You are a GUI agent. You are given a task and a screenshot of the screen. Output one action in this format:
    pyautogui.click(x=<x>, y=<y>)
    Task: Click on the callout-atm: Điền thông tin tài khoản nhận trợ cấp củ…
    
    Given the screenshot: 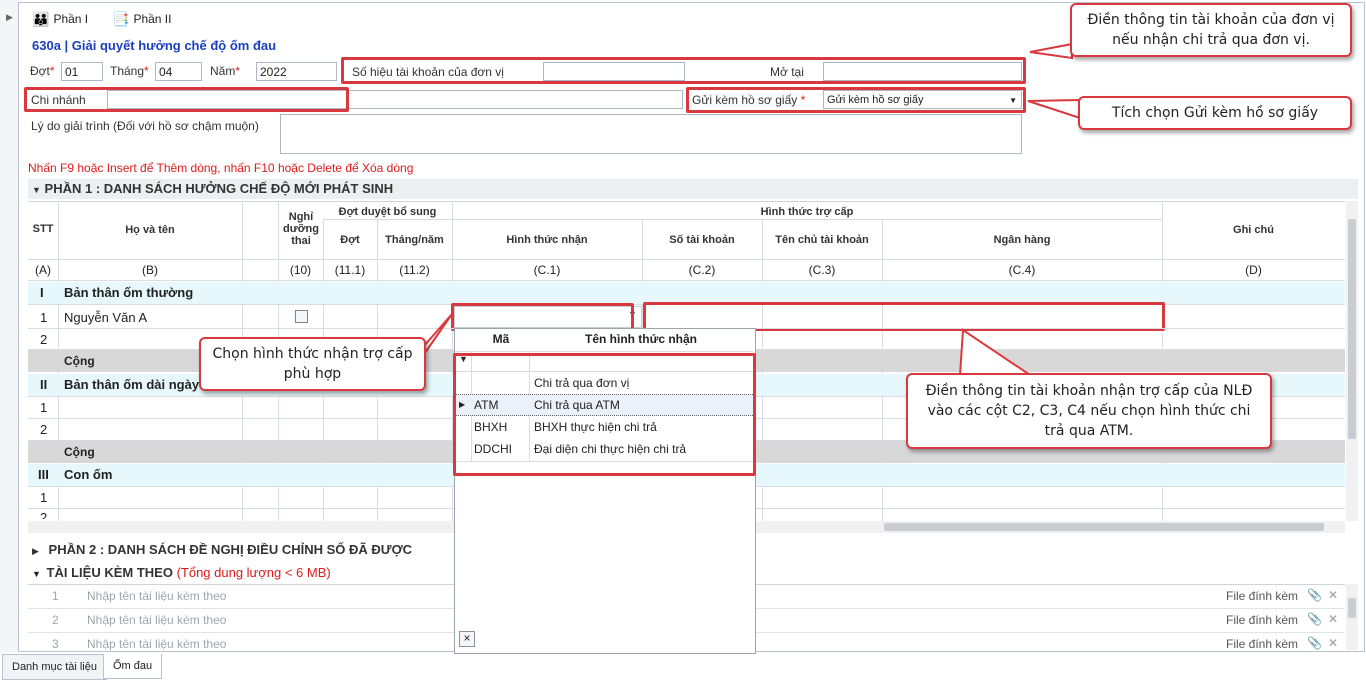 What is the action you would take?
    pyautogui.click(x=1089, y=411)
    